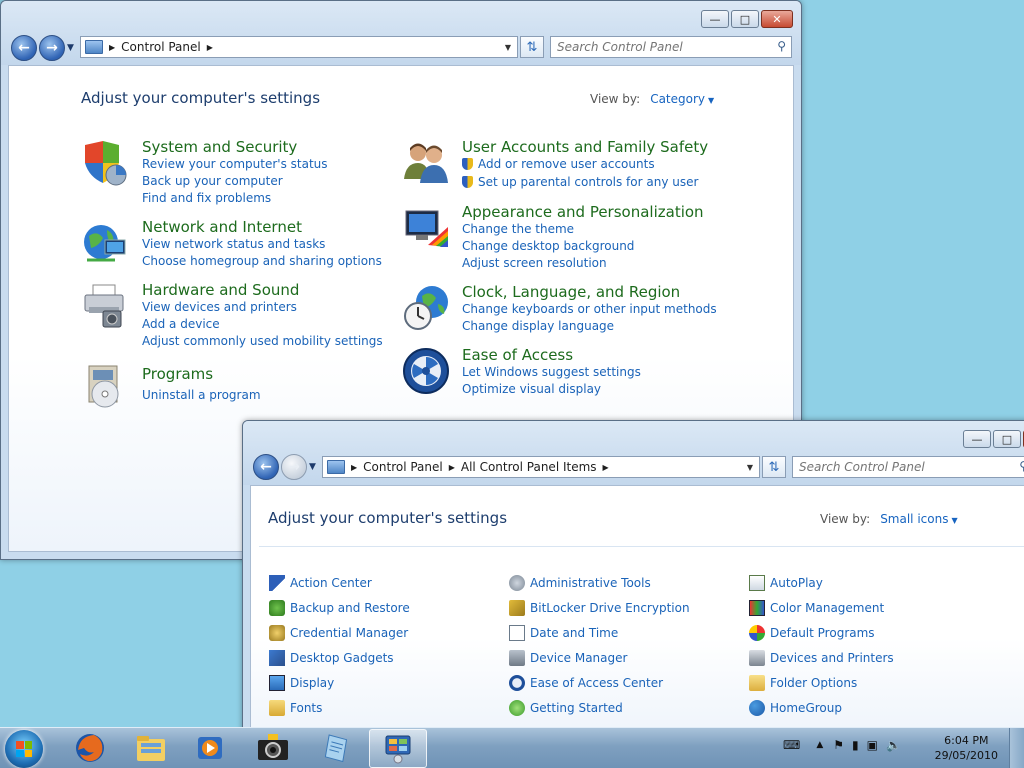 This screenshot has height=768, width=1024. Describe the element at coordinates (966, 748) in the screenshot. I see `clock: 6:04 PM 29/05/2010` at that location.